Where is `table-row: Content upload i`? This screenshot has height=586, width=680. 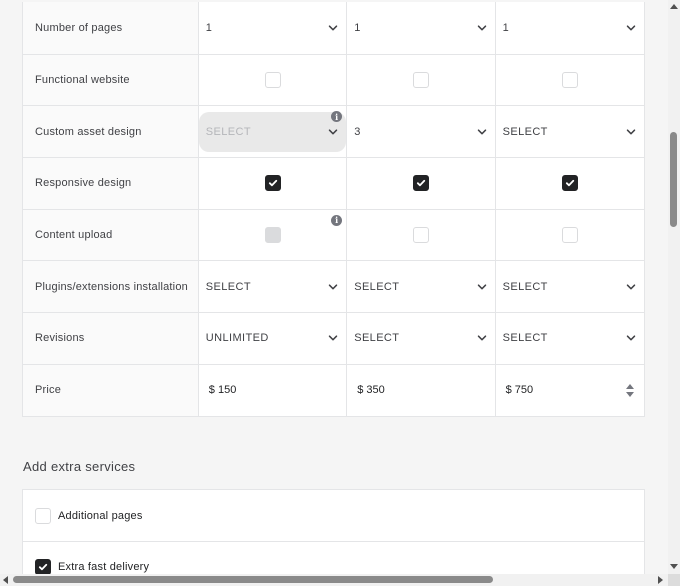 table-row: Content upload i is located at coordinates (333, 234).